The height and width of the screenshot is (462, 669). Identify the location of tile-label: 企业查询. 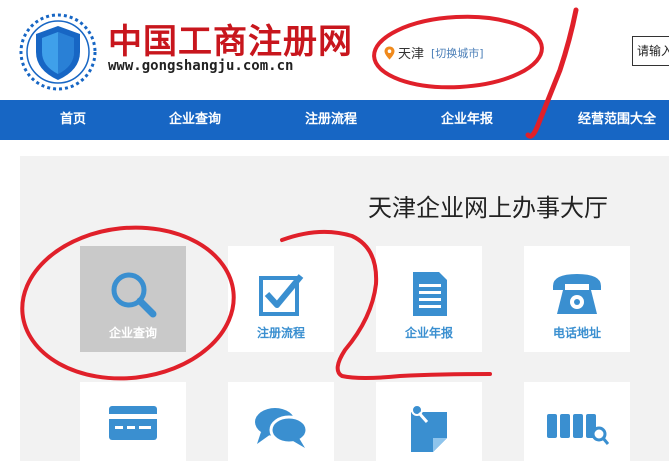
(132, 333).